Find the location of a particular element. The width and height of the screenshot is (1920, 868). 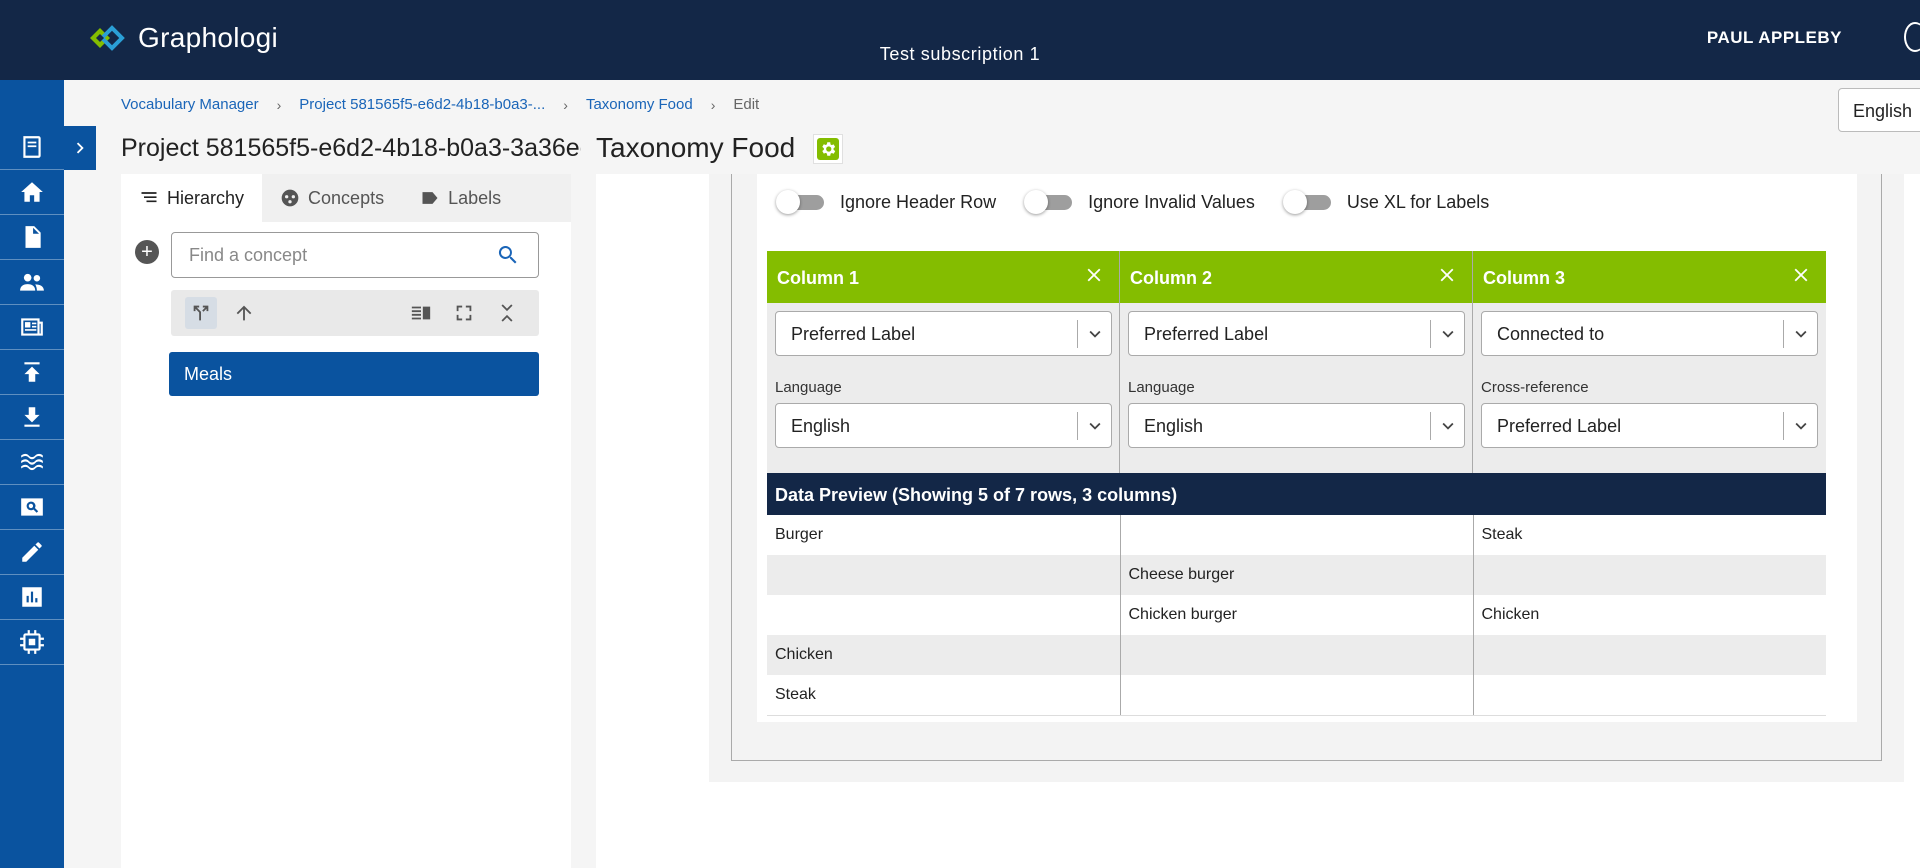

column-type-value: Preferred Label is located at coordinates (1206, 334).